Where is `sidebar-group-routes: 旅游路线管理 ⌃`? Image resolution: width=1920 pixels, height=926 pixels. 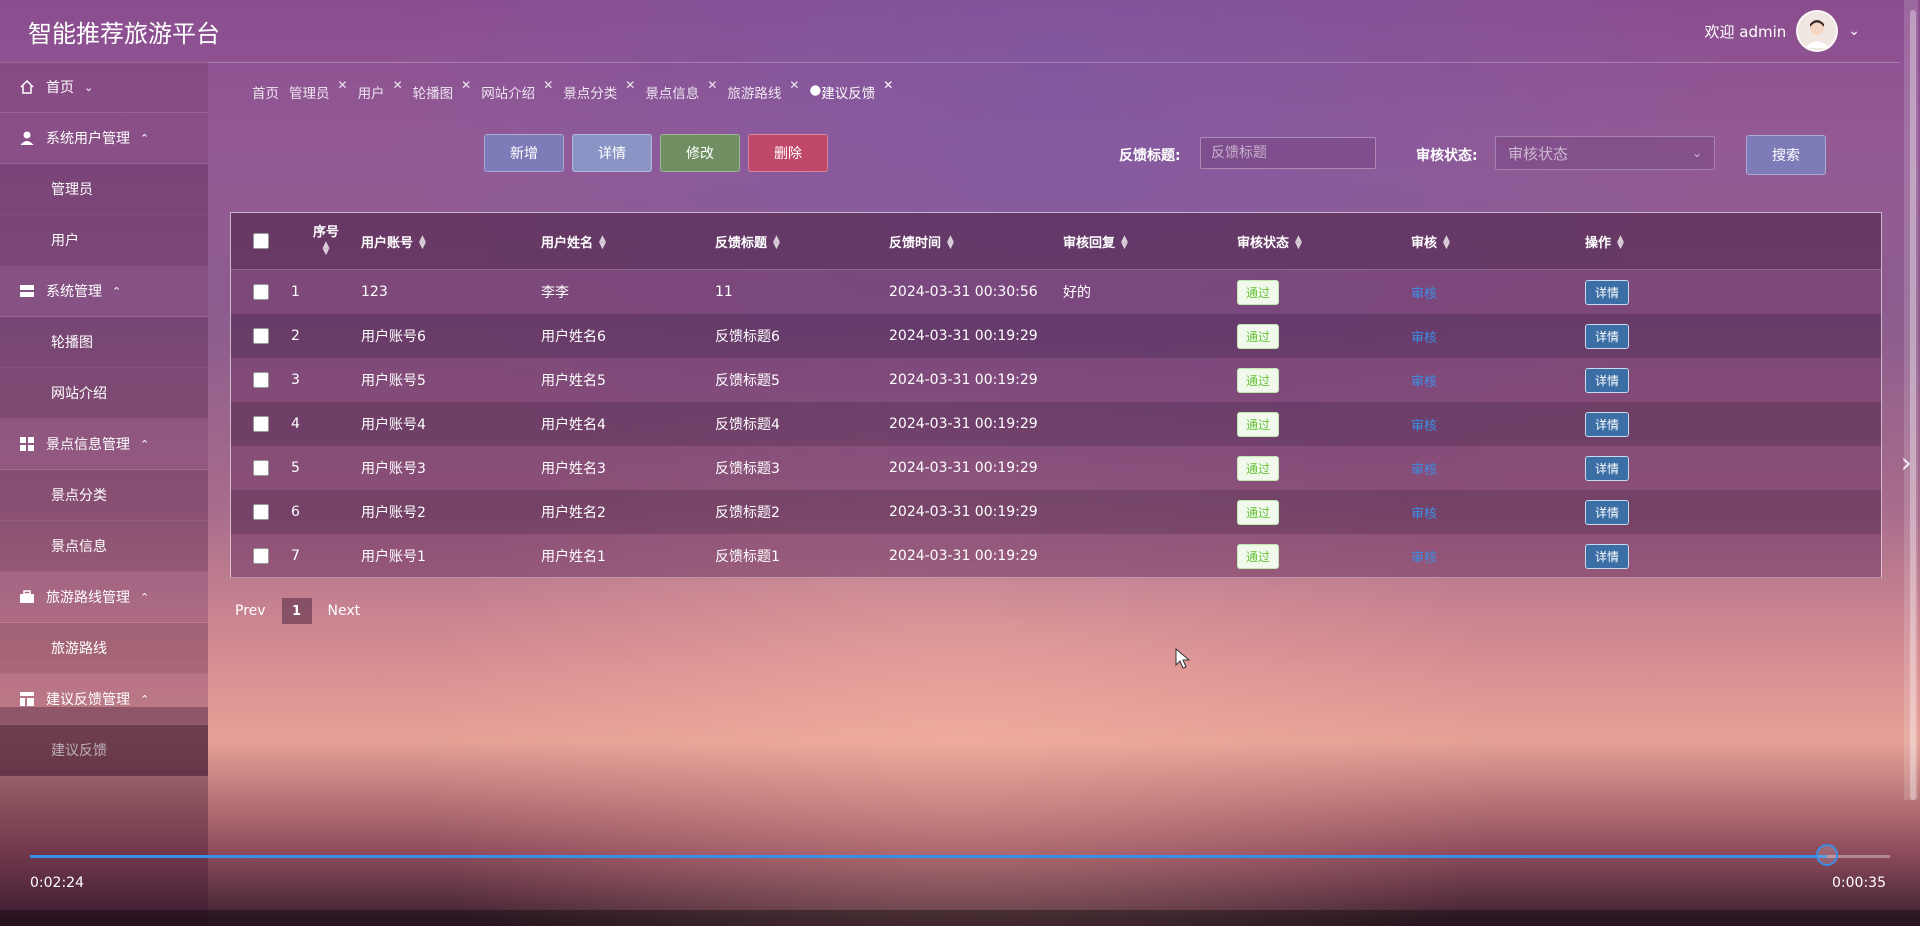
sidebar-group-routes: 旅游路线管理 ⌃ is located at coordinates (104, 597).